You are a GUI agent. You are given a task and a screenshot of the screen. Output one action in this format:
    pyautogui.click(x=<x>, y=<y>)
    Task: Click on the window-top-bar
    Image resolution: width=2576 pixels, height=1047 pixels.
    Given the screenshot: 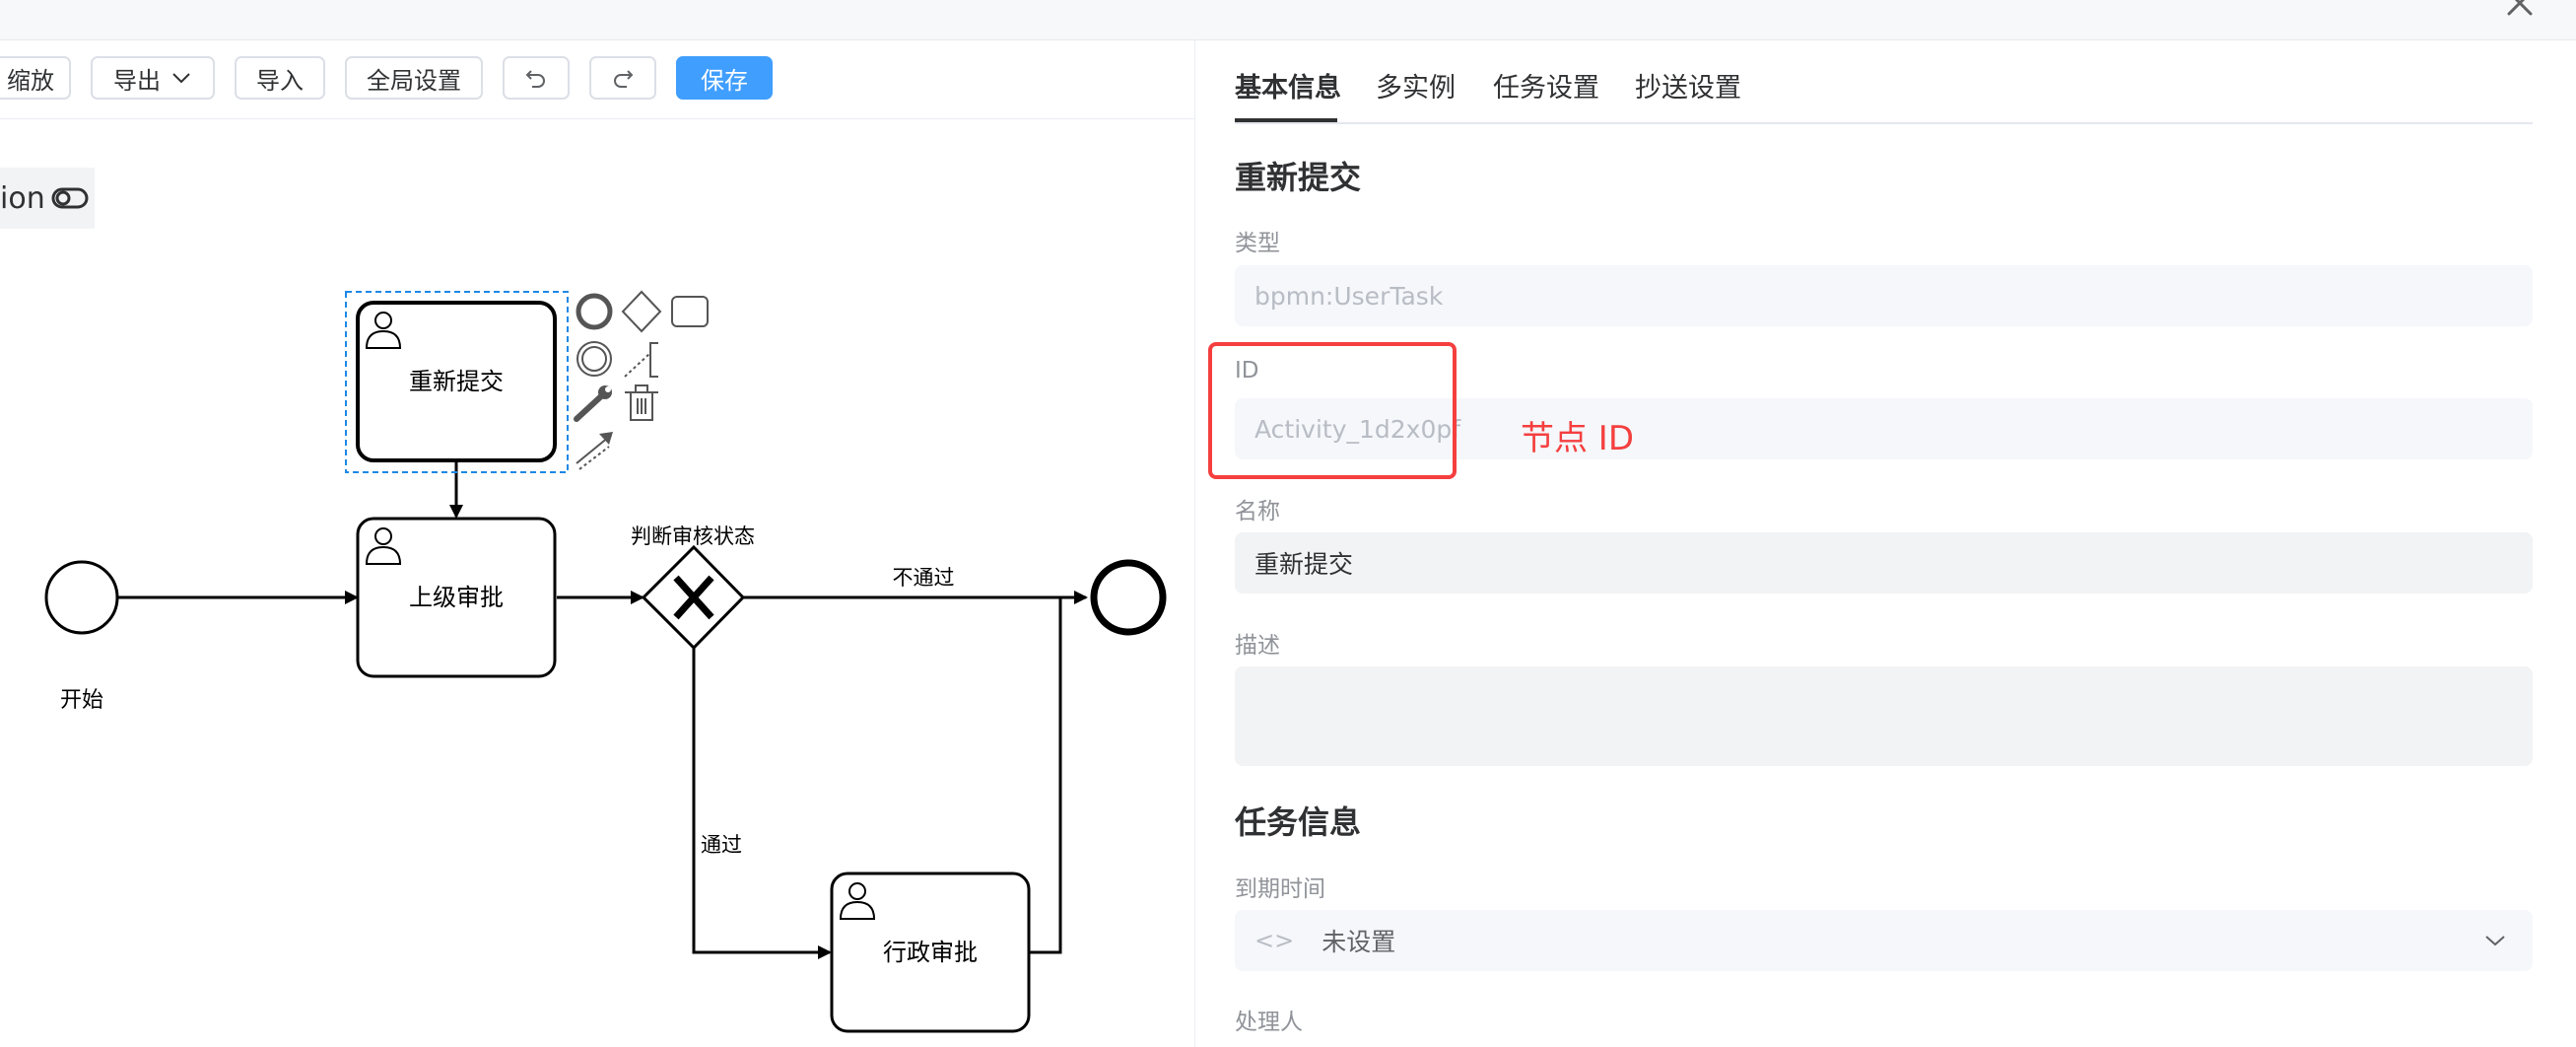 What is the action you would take?
    pyautogui.click(x=1288, y=20)
    